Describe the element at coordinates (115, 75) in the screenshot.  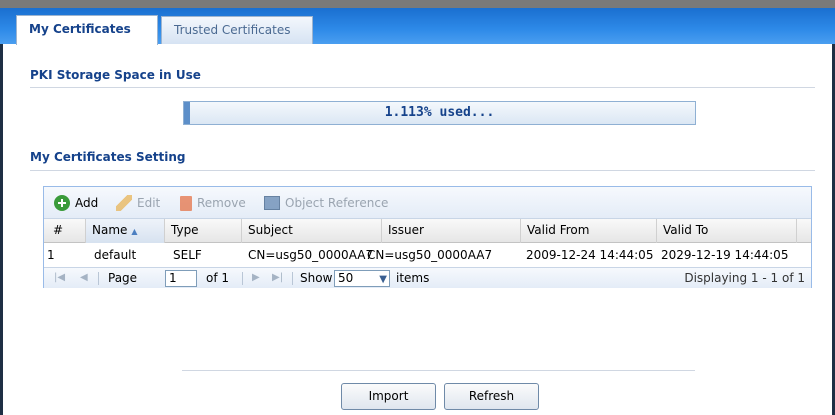
I see `storage-section-title: PKI Storage Space in Use` at that location.